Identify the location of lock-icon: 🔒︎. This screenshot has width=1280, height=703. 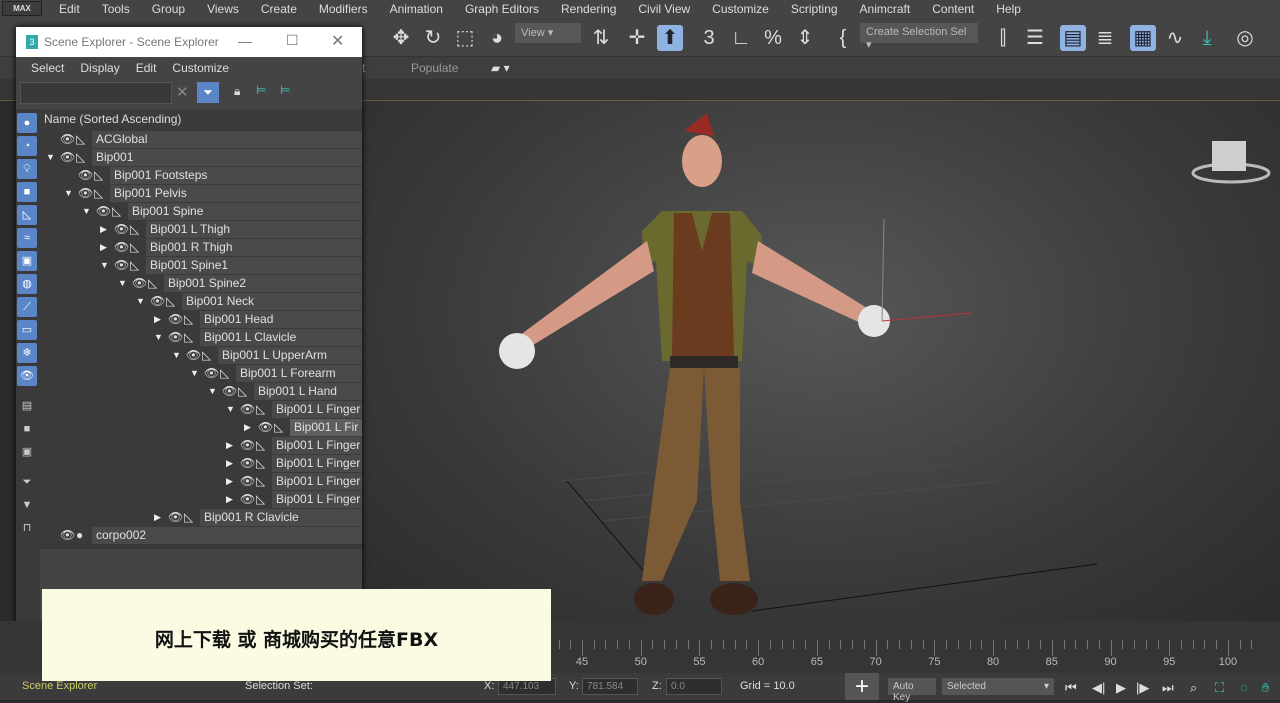
(237, 91).